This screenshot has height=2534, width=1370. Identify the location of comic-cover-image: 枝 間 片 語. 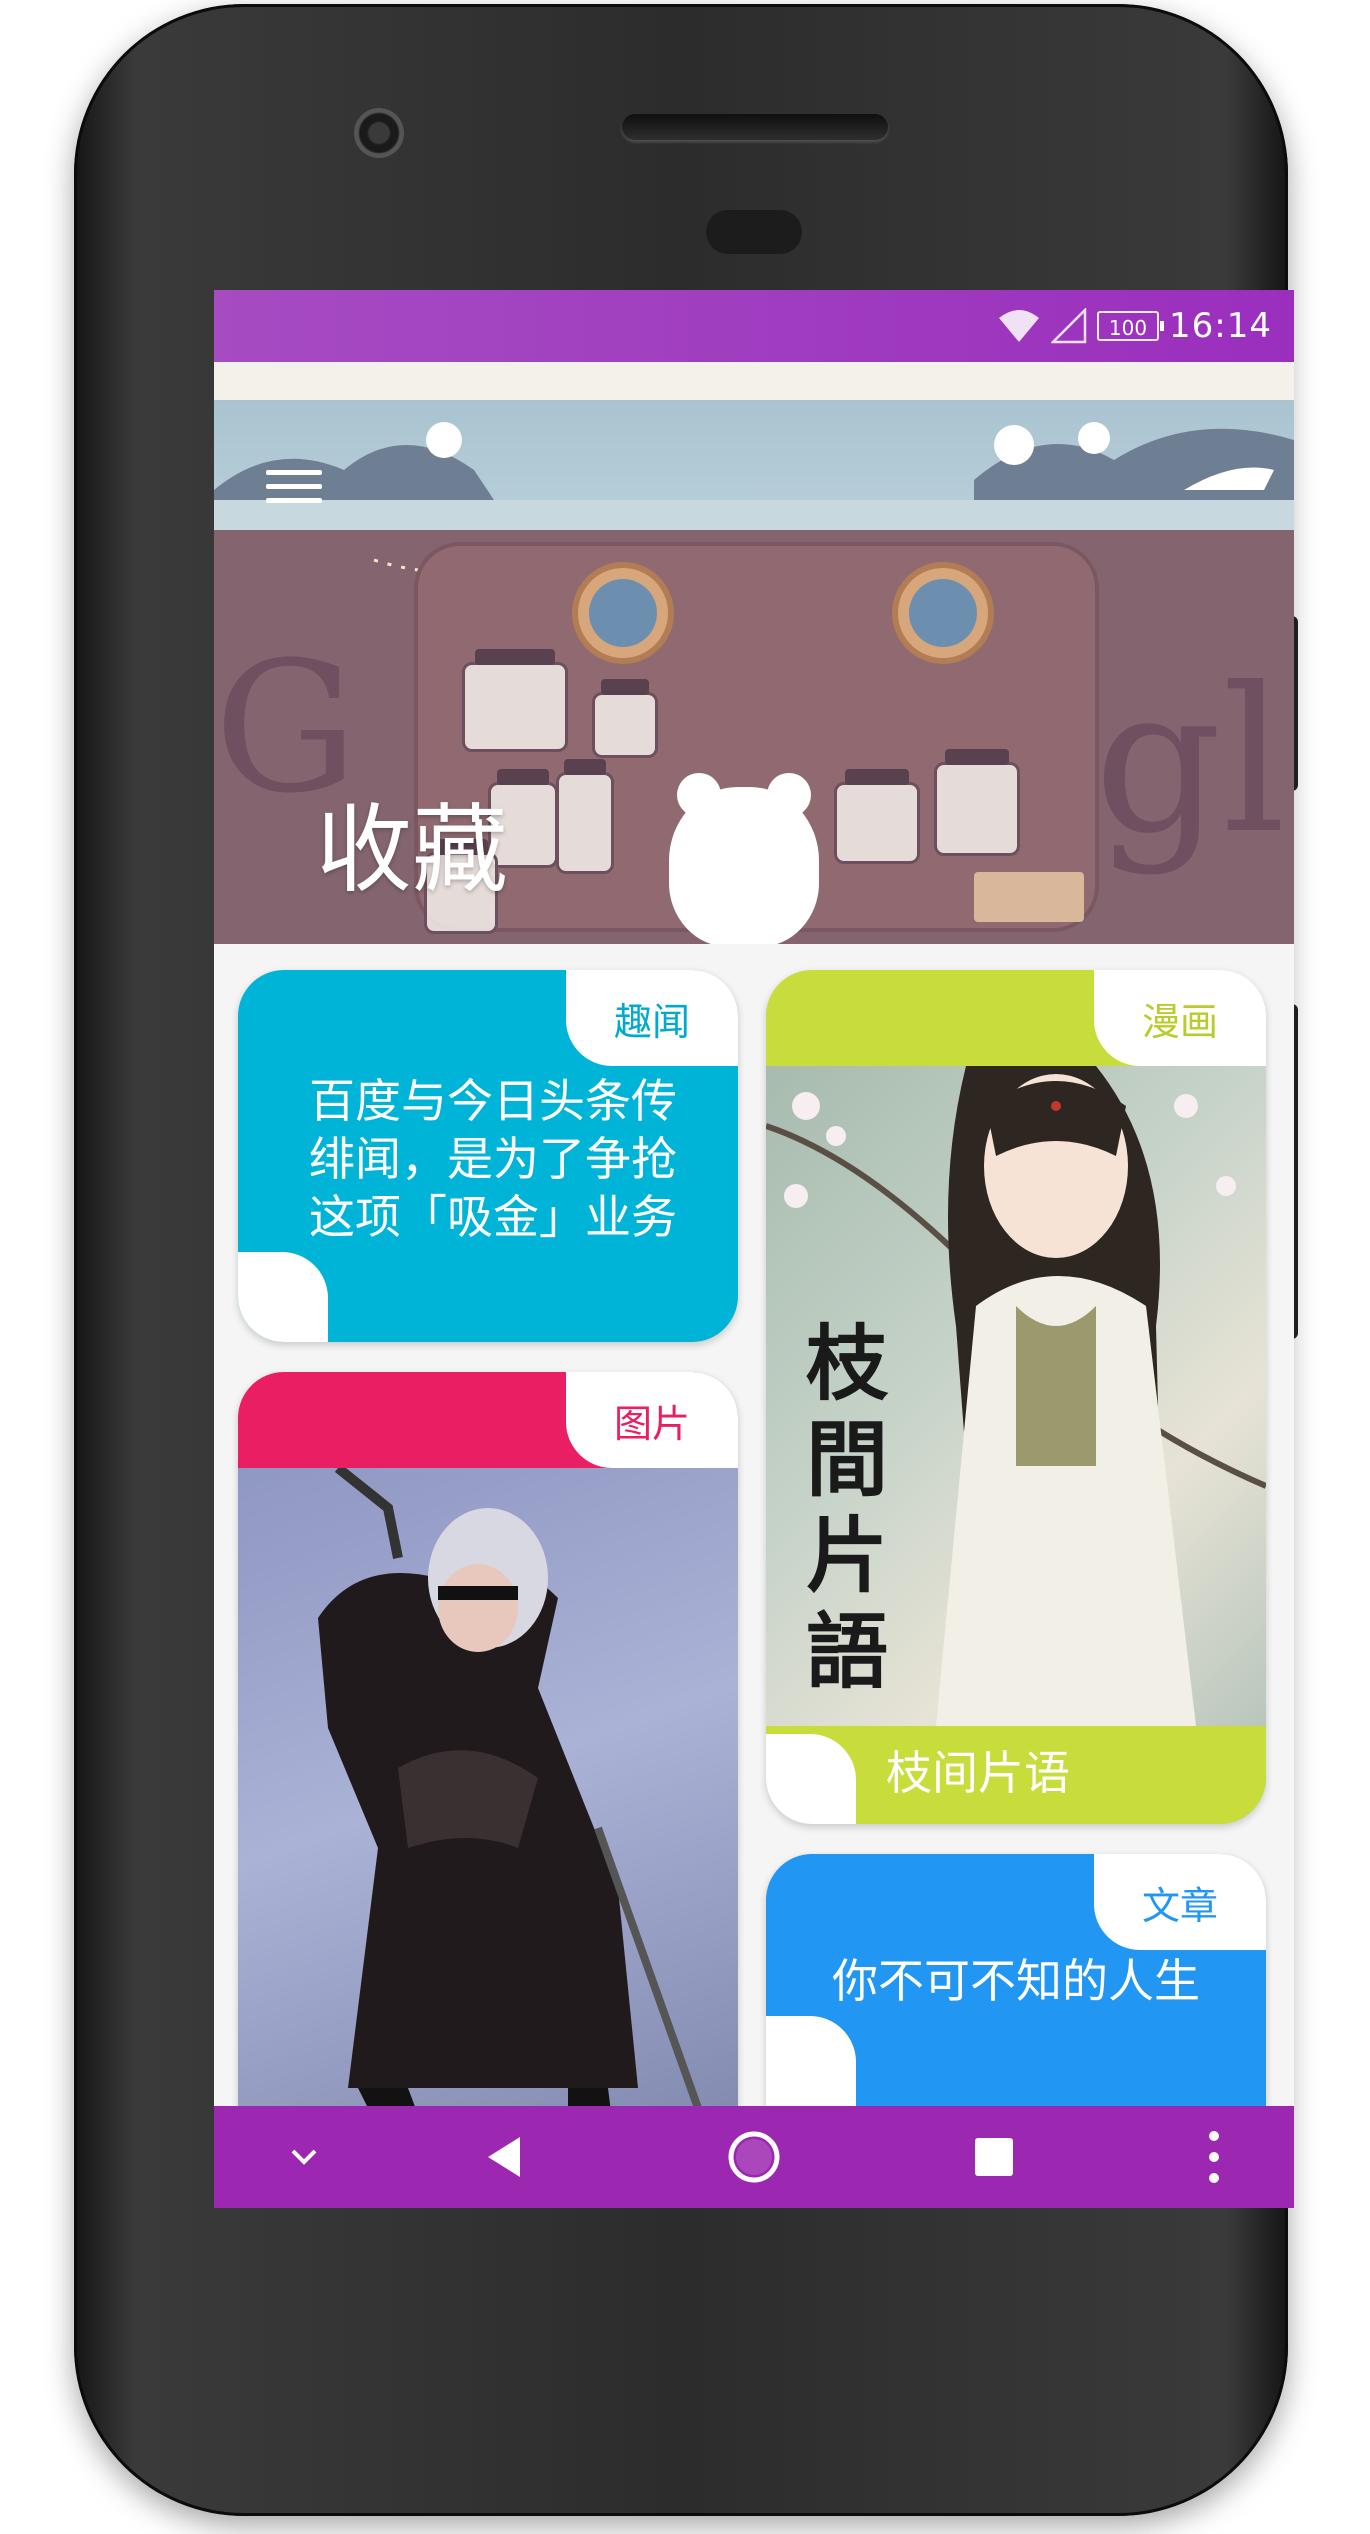
(1016, 1396).